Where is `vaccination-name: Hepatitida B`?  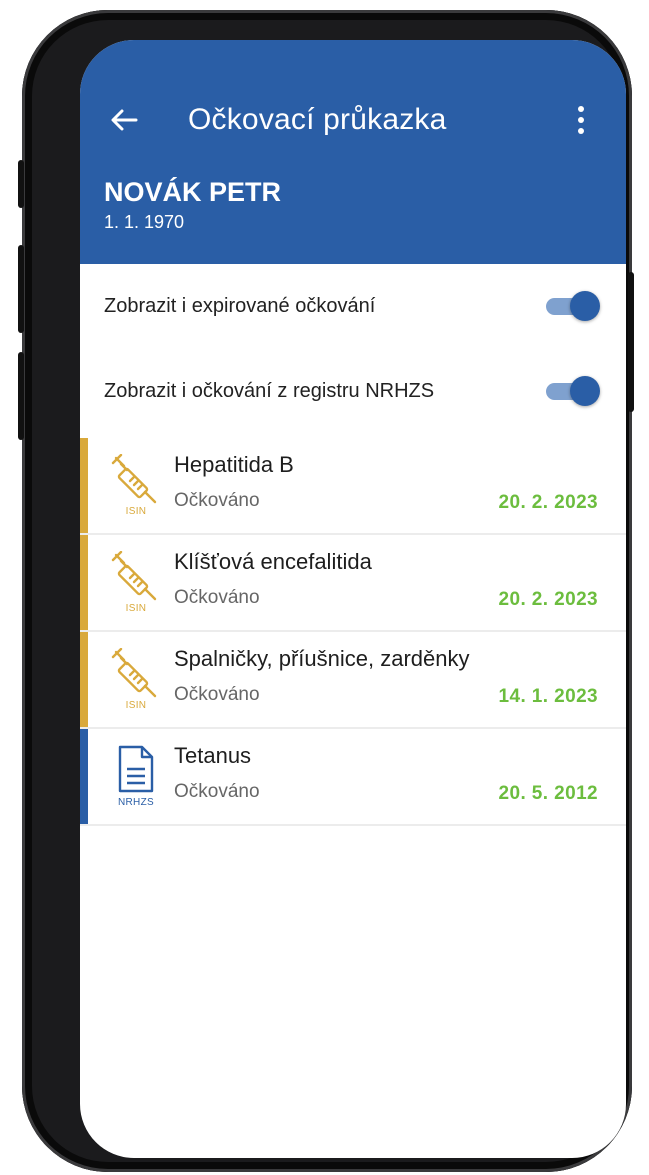 vaccination-name: Hepatitida B is located at coordinates (234, 464).